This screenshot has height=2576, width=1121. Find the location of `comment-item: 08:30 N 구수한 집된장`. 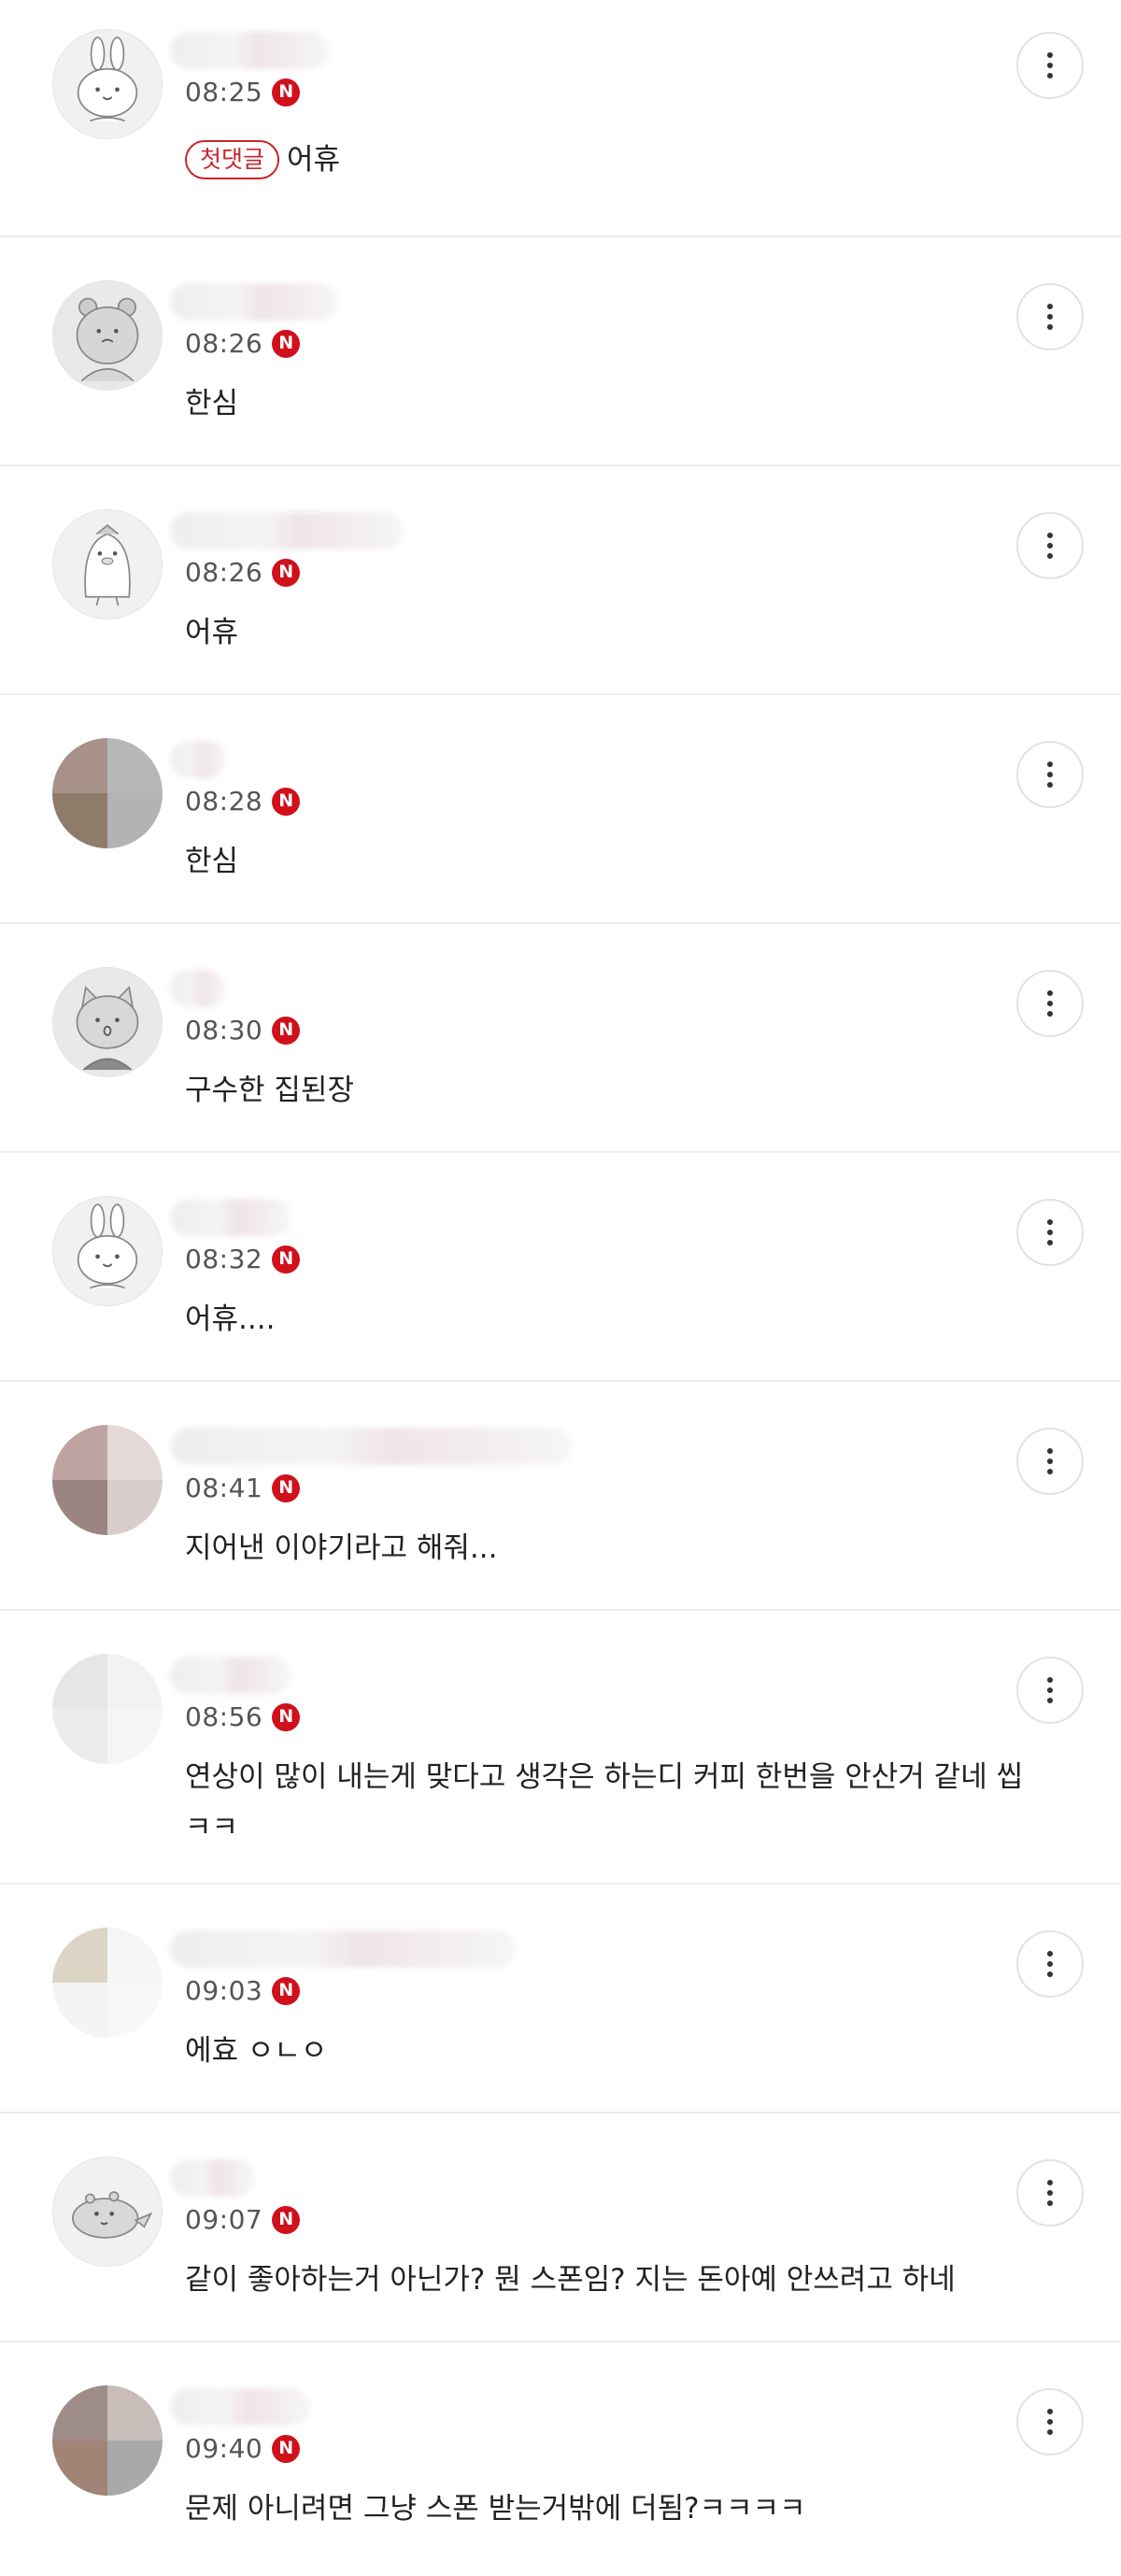

comment-item: 08:30 N 구수한 집된장 is located at coordinates (560, 1039).